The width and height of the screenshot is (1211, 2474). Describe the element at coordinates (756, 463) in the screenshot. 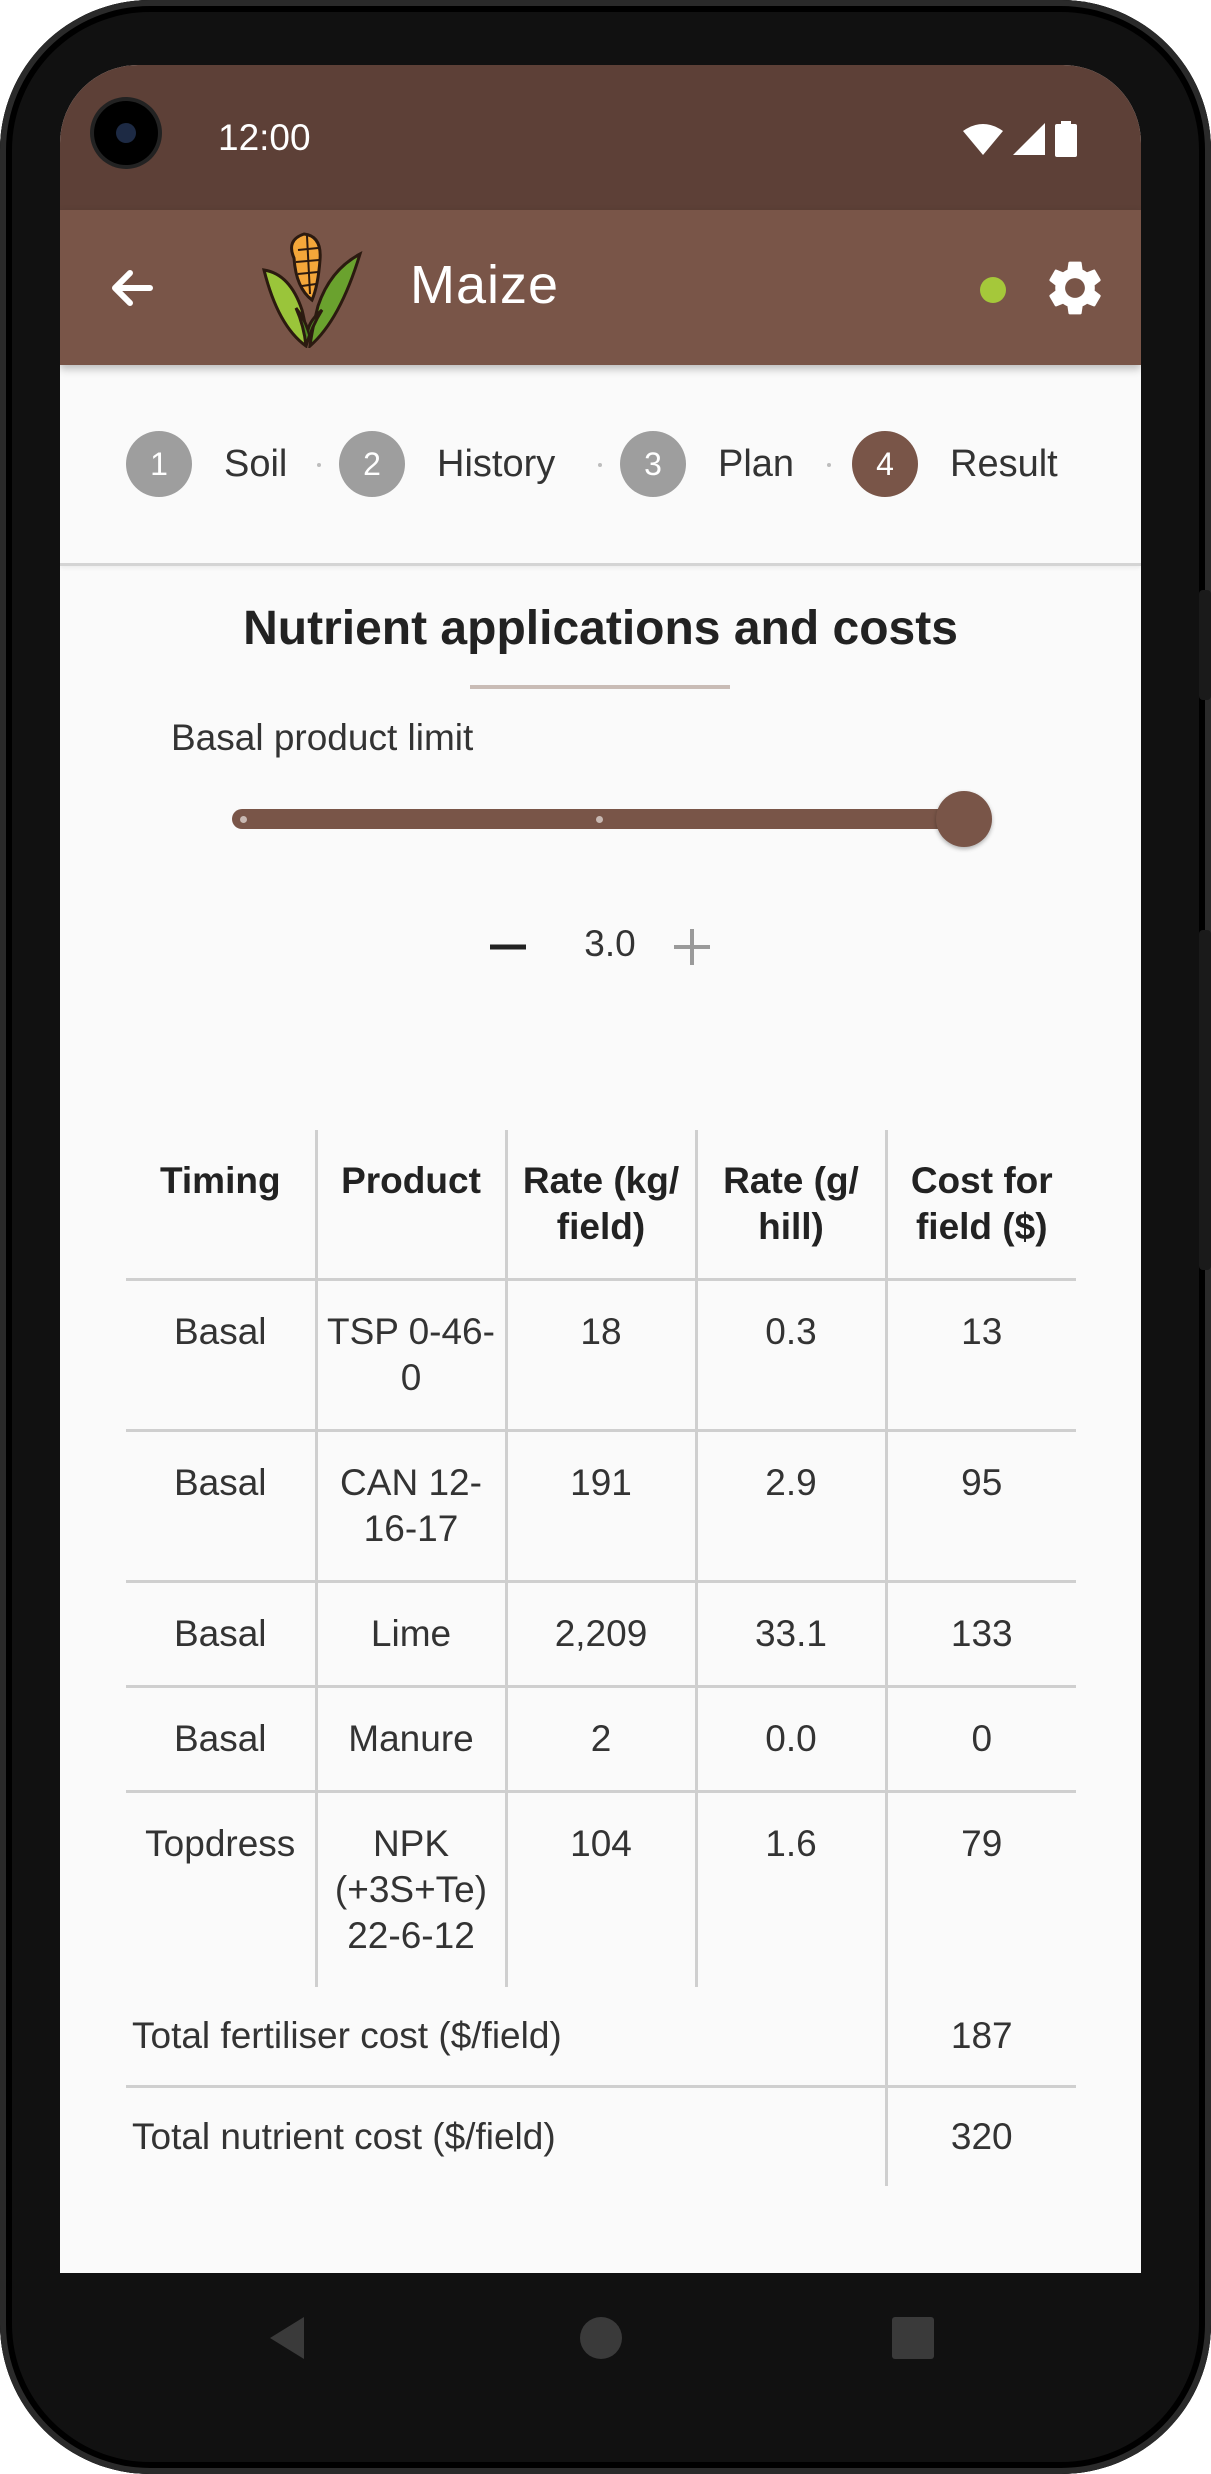

I see `step-label: Plan` at that location.